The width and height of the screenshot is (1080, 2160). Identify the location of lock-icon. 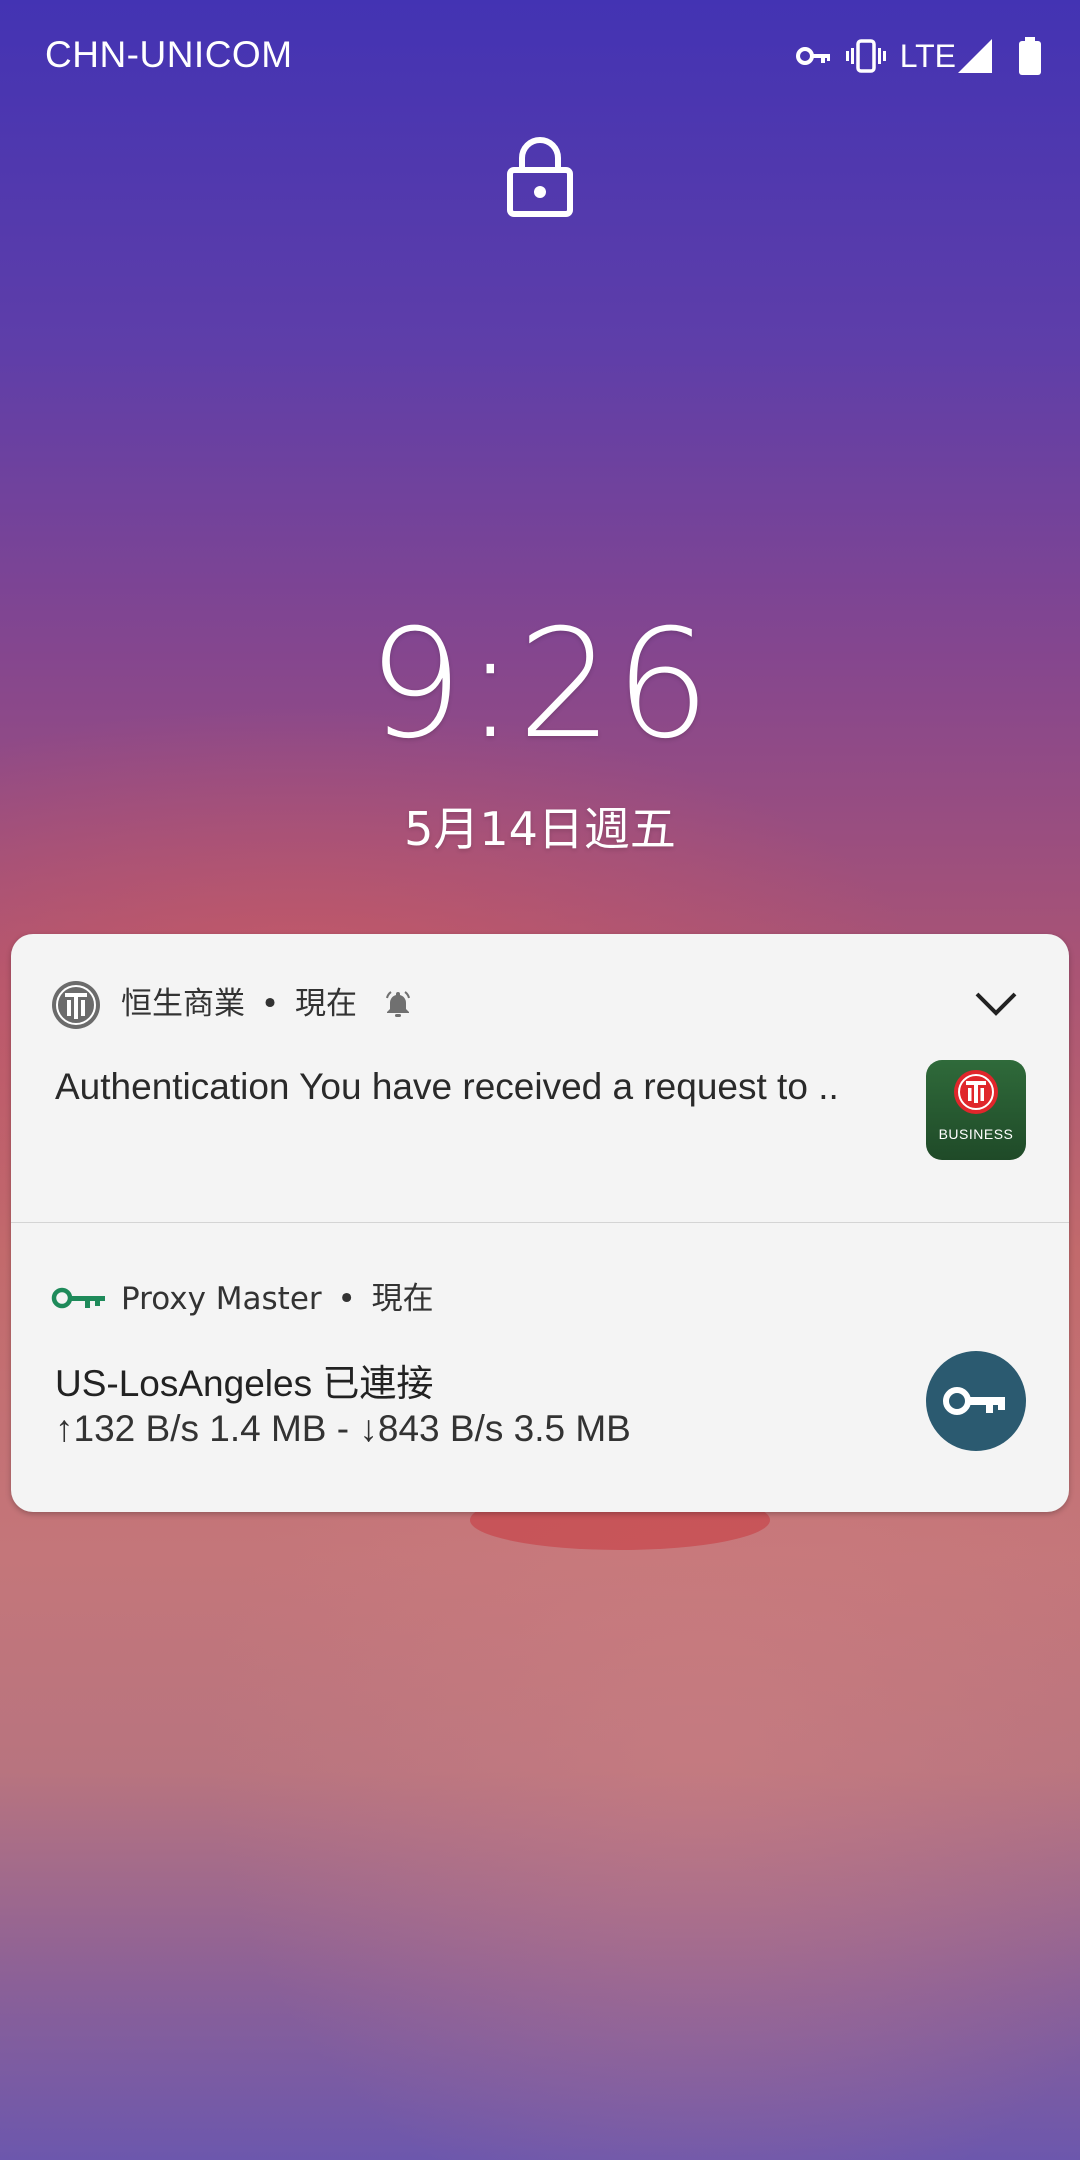
(540, 177).